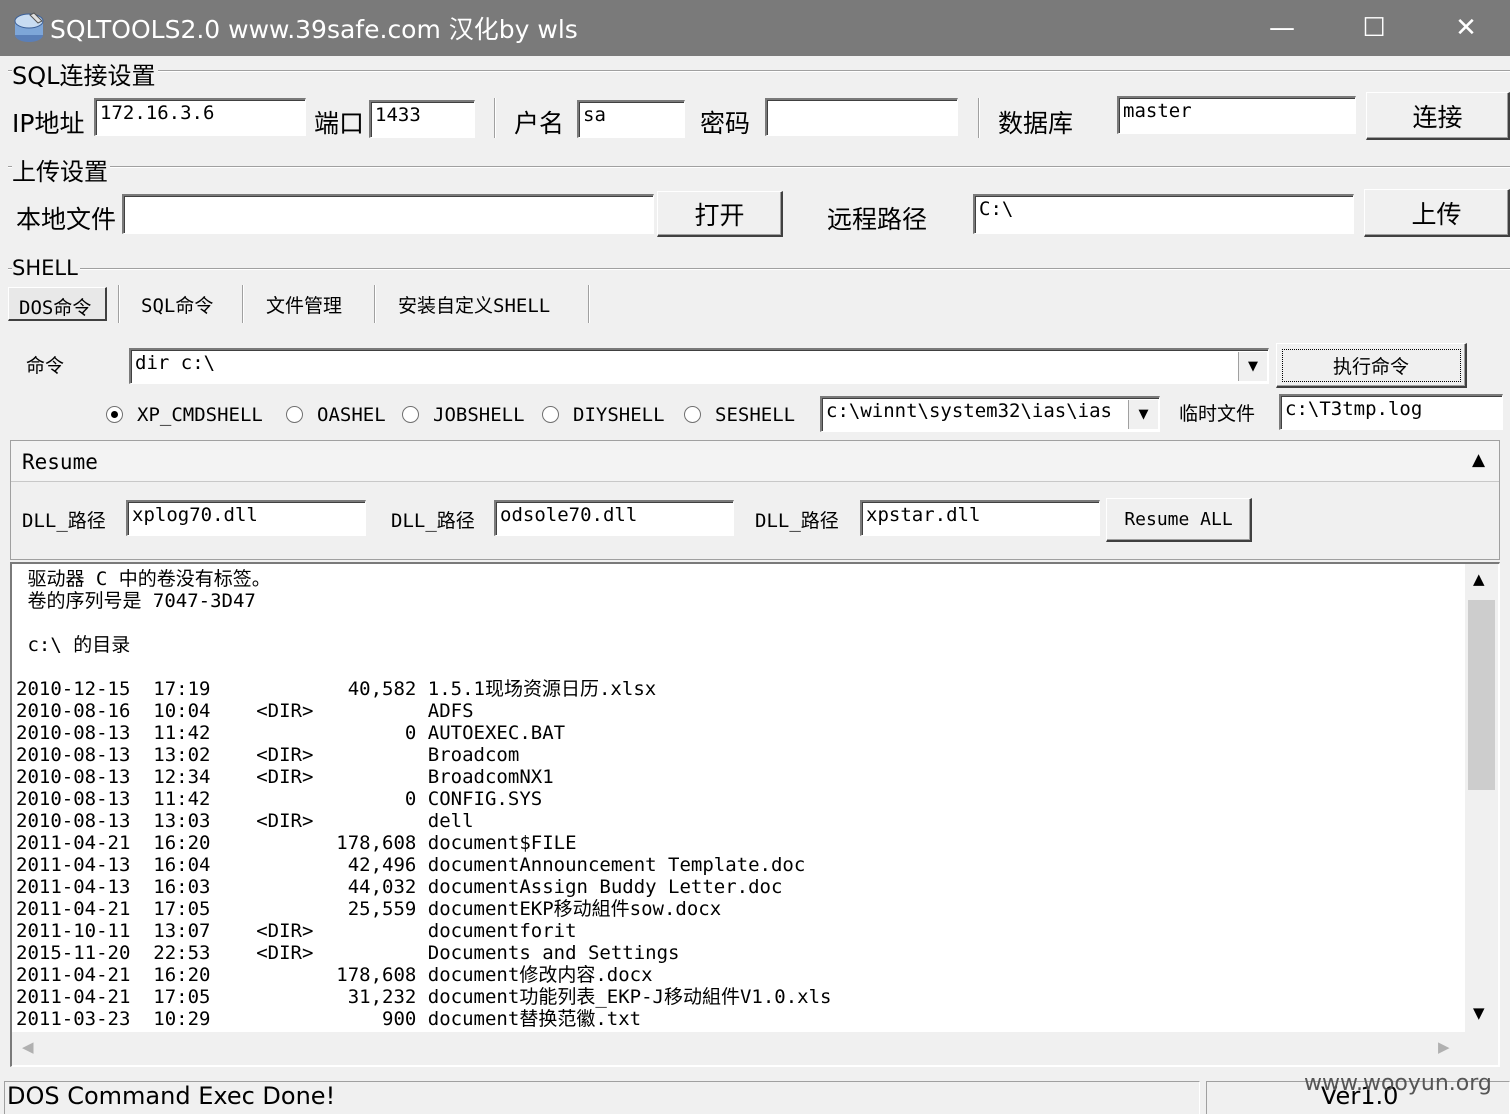  Describe the element at coordinates (1481, 798) in the screenshot. I see `vertical-scrollbar: ▲ ▼` at that location.